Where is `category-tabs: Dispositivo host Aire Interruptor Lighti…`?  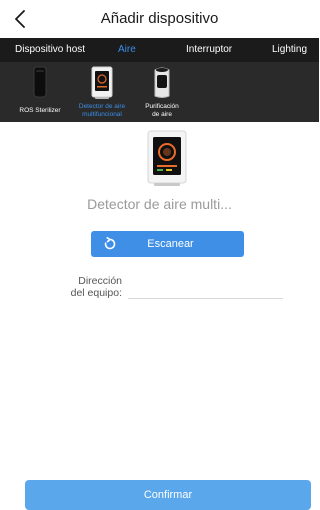 category-tabs: Dispositivo host Aire Interruptor Lighti… is located at coordinates (159, 50).